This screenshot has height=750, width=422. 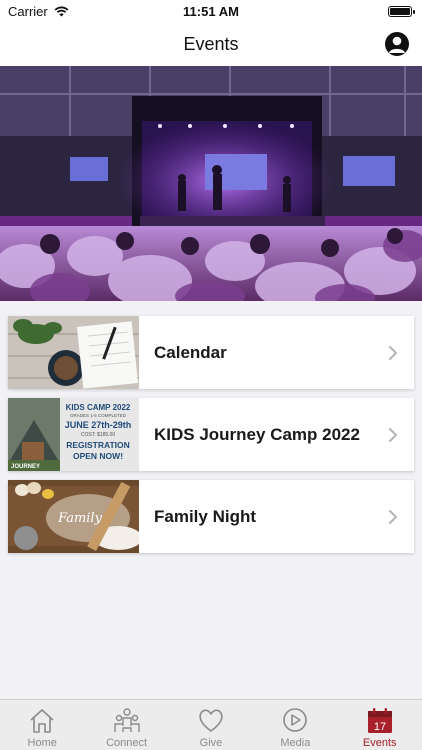 I want to click on tab-bar: Home Connect Give Media 17 Events, so click(x=211, y=724).